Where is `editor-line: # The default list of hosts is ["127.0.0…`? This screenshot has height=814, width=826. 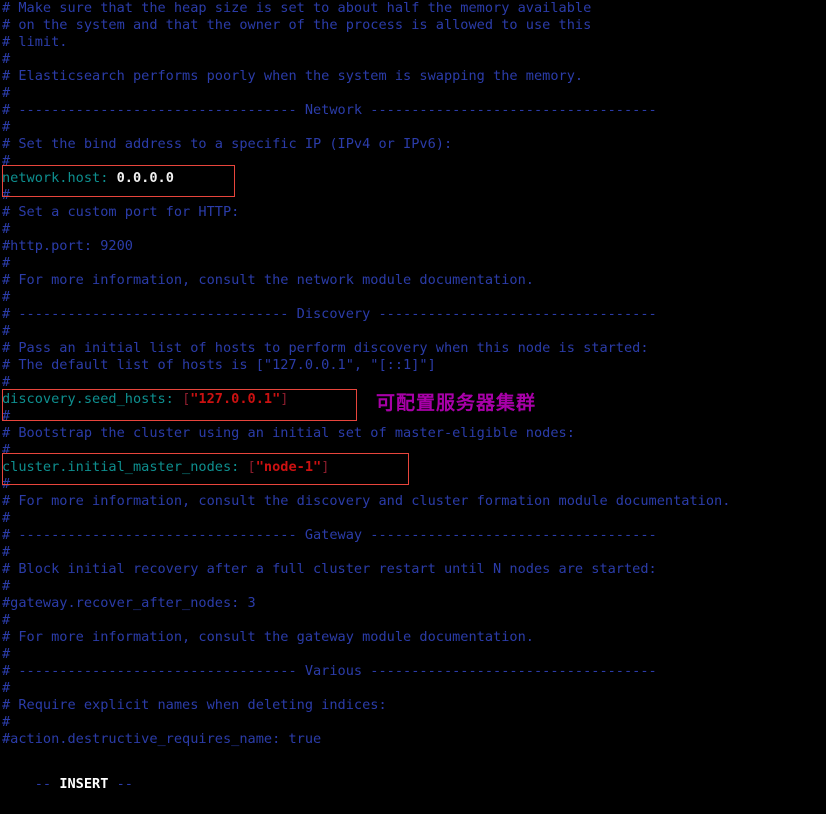
editor-line: # The default list of hosts is ["127.0.0… is located at coordinates (413, 365).